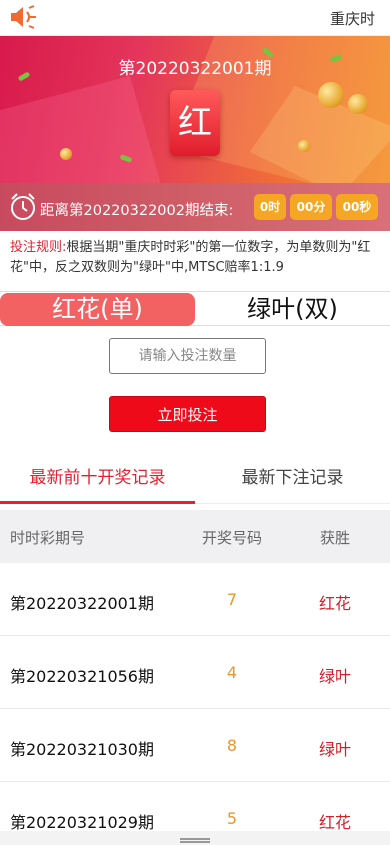 This screenshot has height=845, width=390. Describe the element at coordinates (195, 69) in the screenshot. I see `period-title: 第20220322001期` at that location.